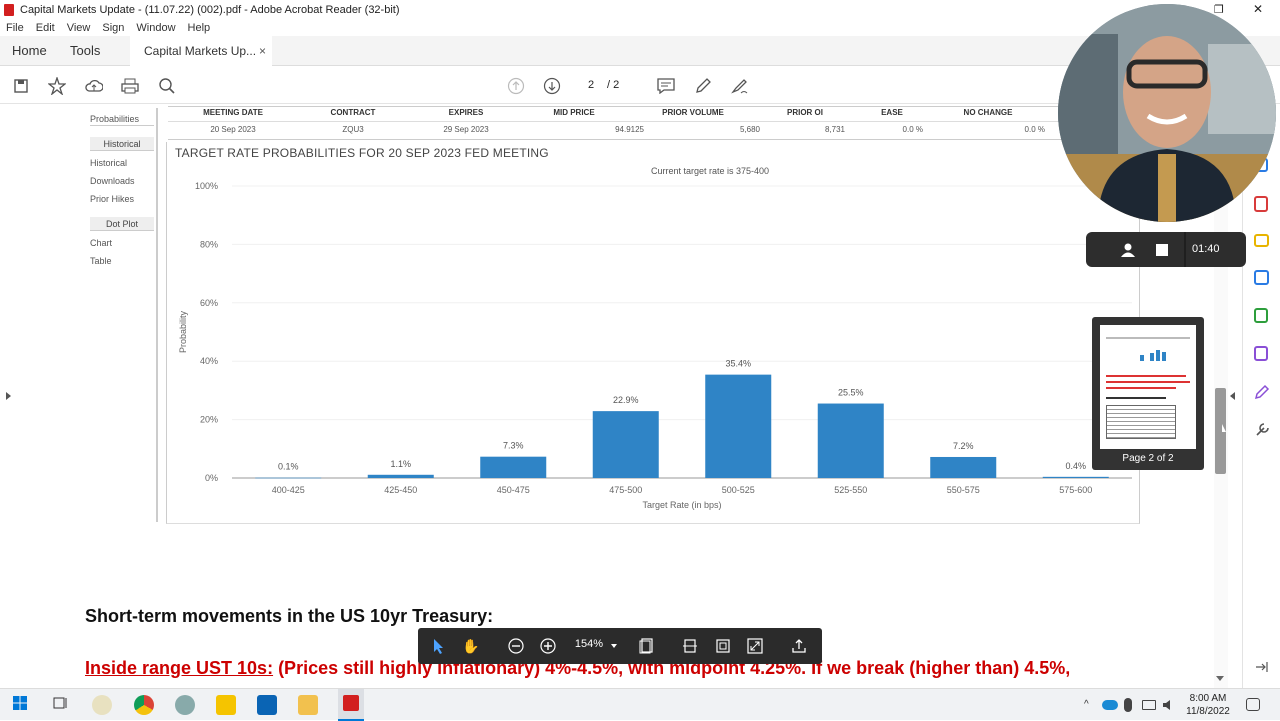 This screenshot has width=1280, height=721. I want to click on fit-page-icon, so click(723, 646).